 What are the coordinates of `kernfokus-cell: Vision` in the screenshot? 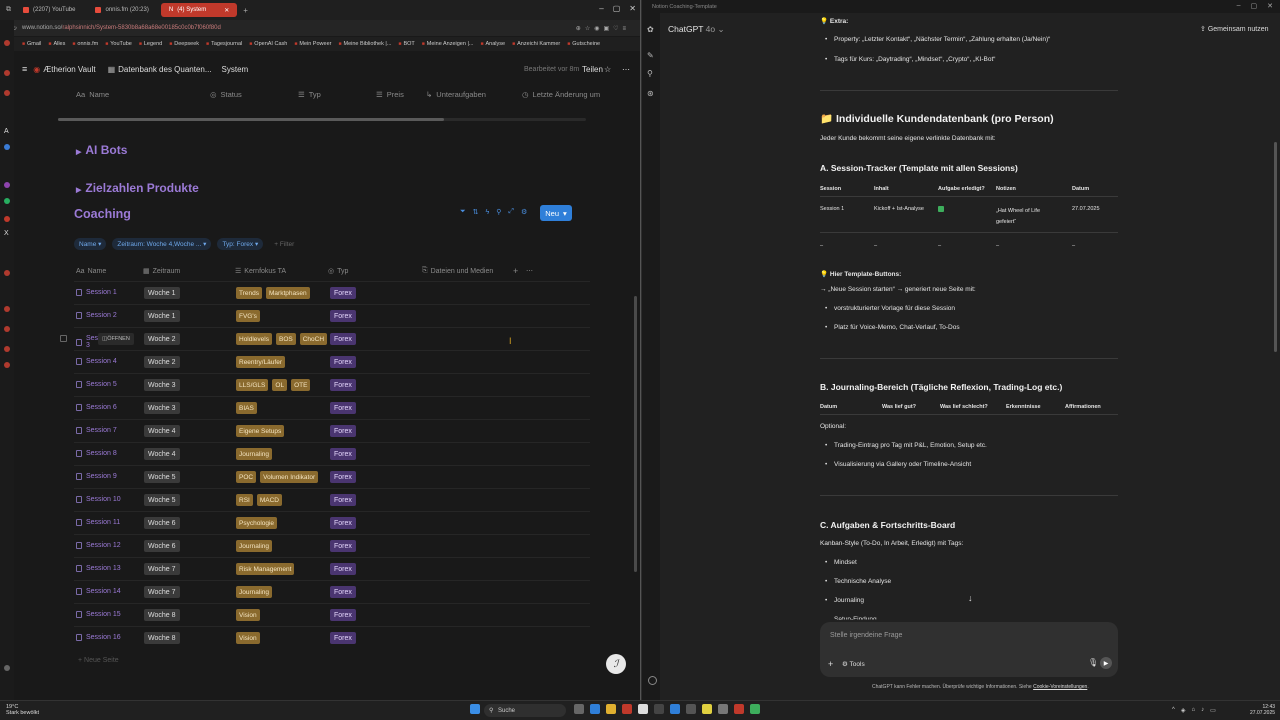 It's located at (248, 638).